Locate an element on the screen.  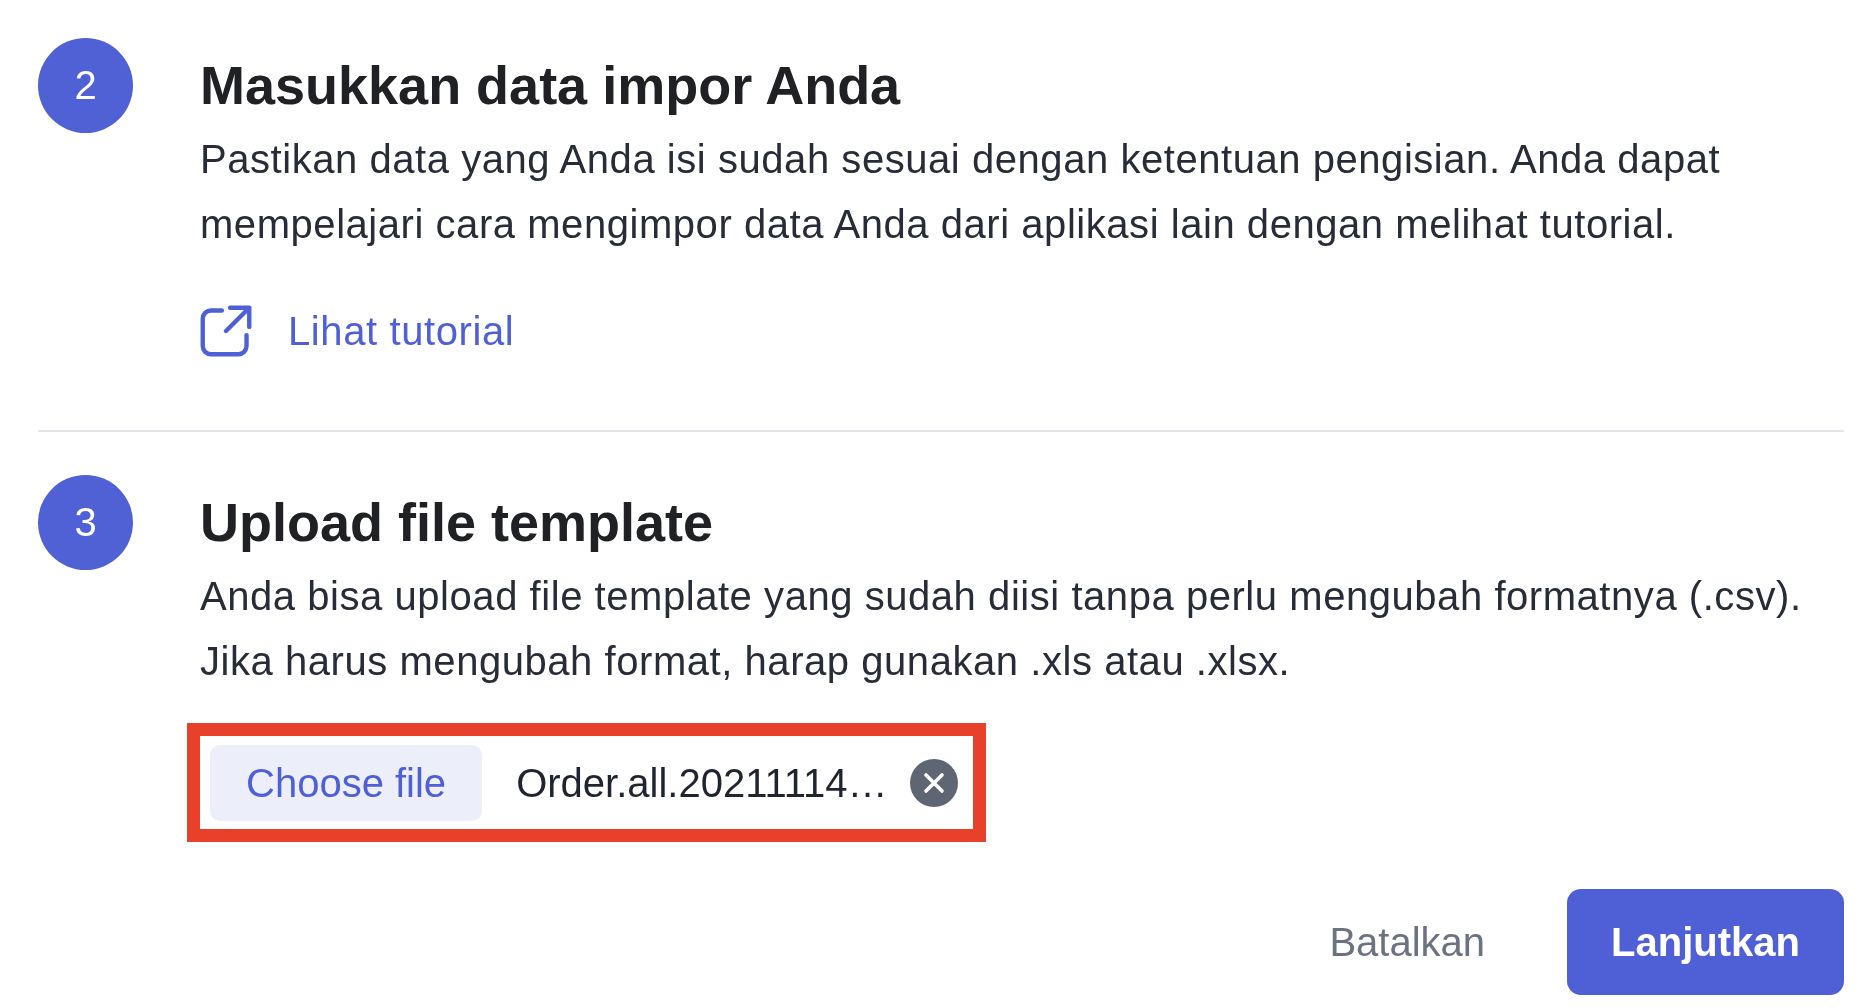
step-title: Masukkan data impor Anda is located at coordinates (551, 85).